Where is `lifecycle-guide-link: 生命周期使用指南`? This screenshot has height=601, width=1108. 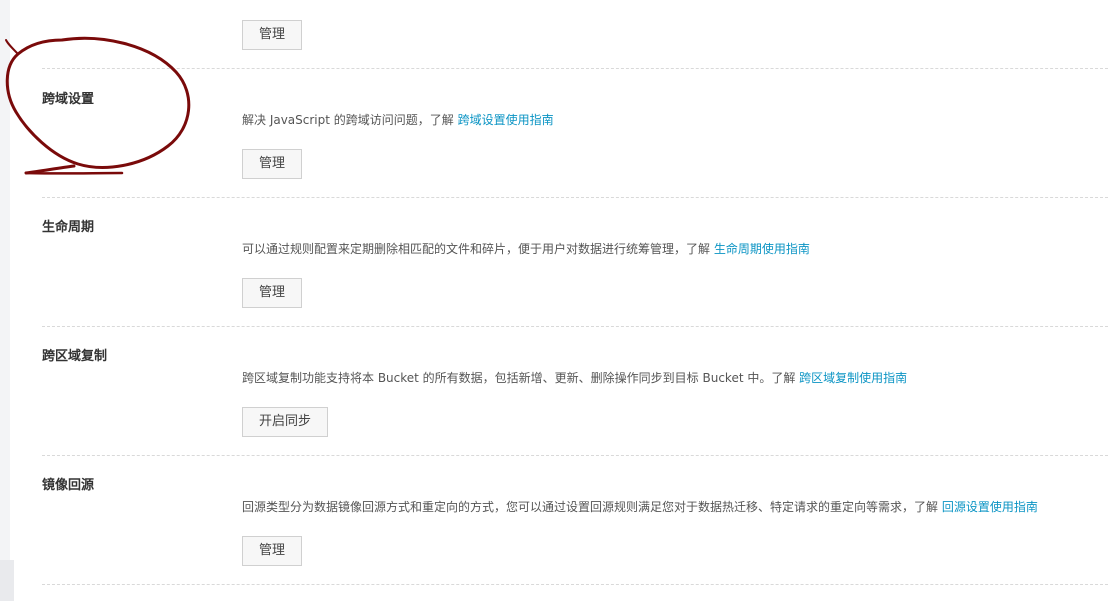
lifecycle-guide-link: 生命周期使用指南 is located at coordinates (762, 249).